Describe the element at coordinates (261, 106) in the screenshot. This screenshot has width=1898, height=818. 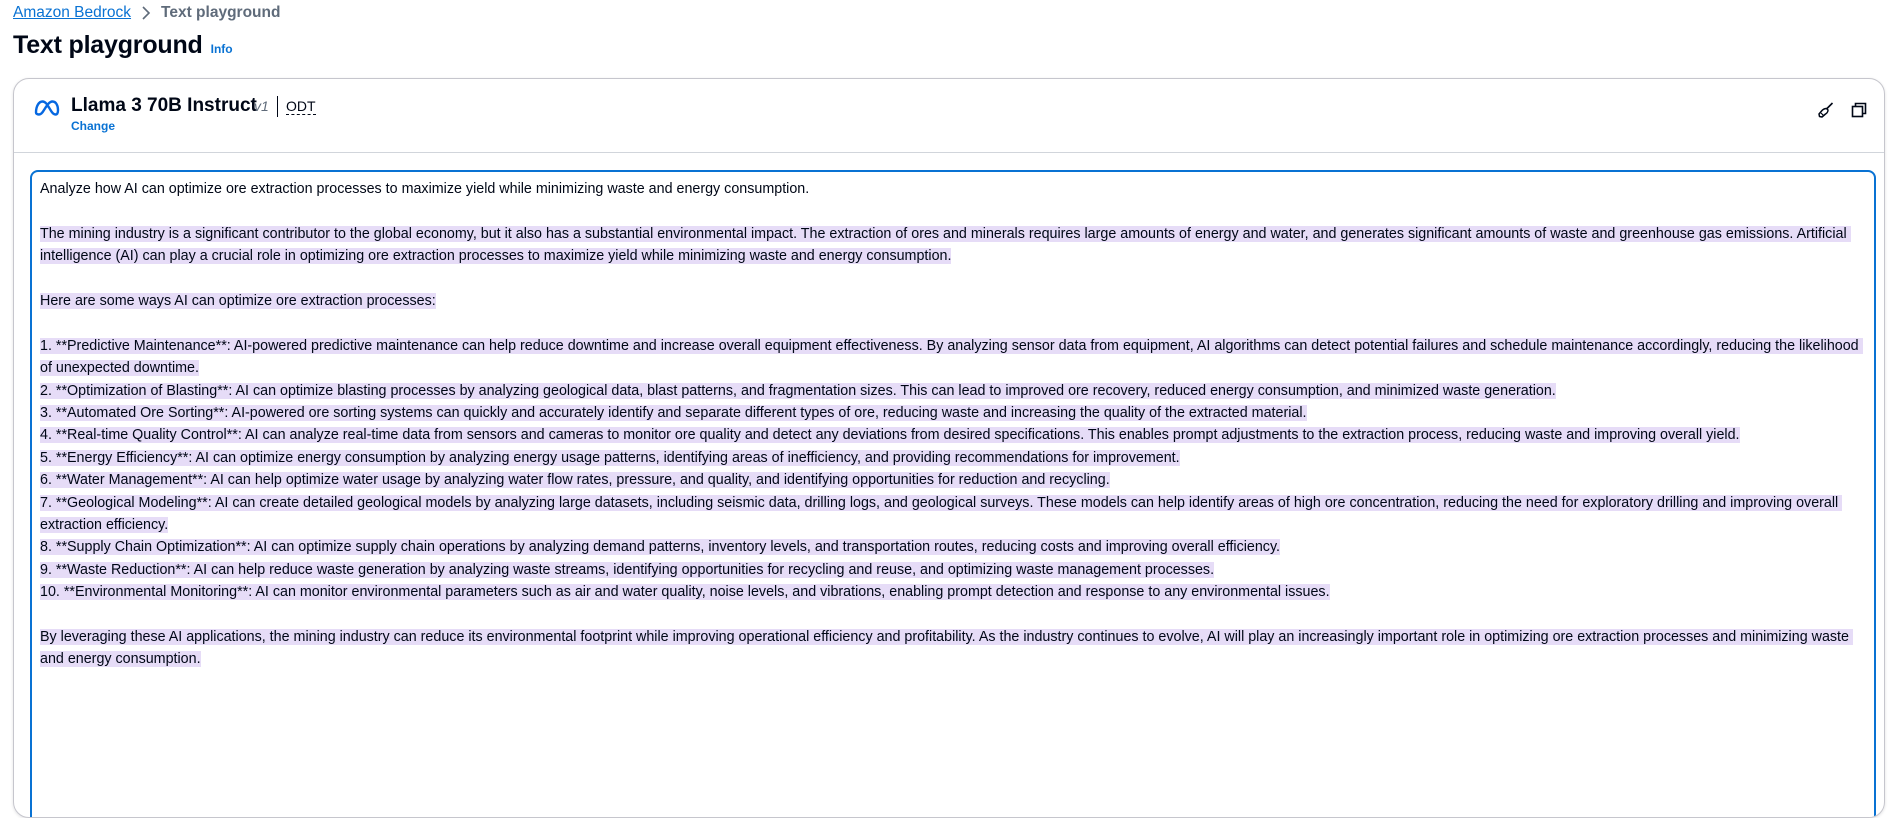
I see `model-version: v1` at that location.